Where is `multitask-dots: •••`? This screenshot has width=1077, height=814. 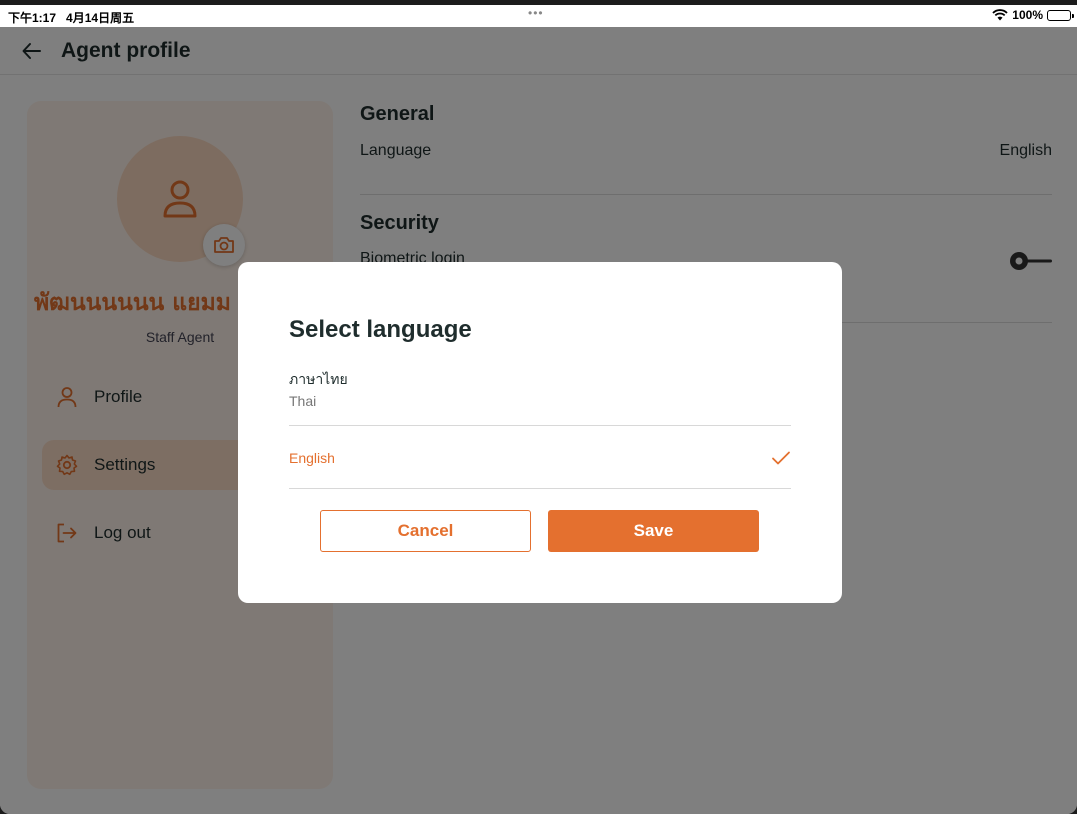 multitask-dots: ••• is located at coordinates (536, 13).